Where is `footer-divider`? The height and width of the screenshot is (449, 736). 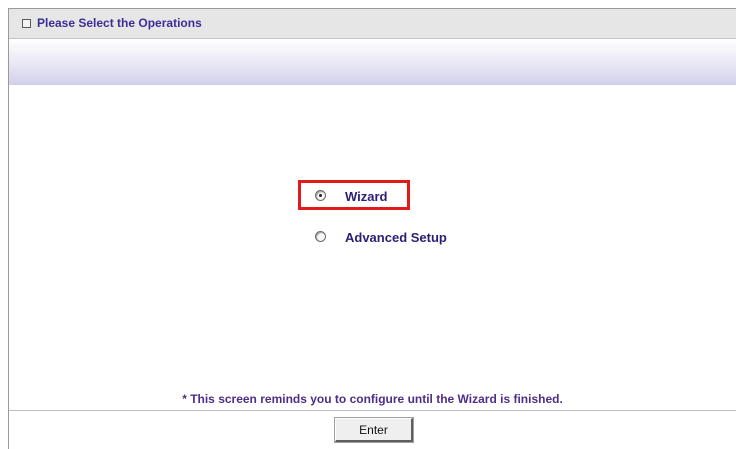 footer-divider is located at coordinates (372, 410).